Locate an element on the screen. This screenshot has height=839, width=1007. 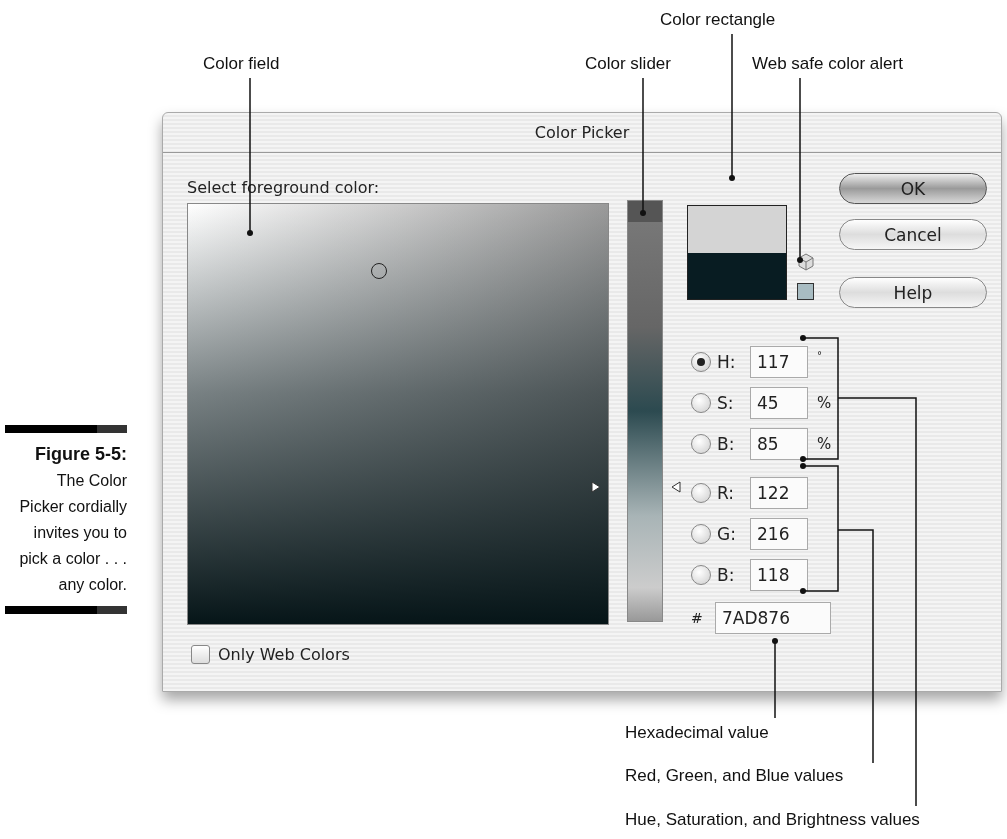
slider-handle is located at coordinates (636, 486).